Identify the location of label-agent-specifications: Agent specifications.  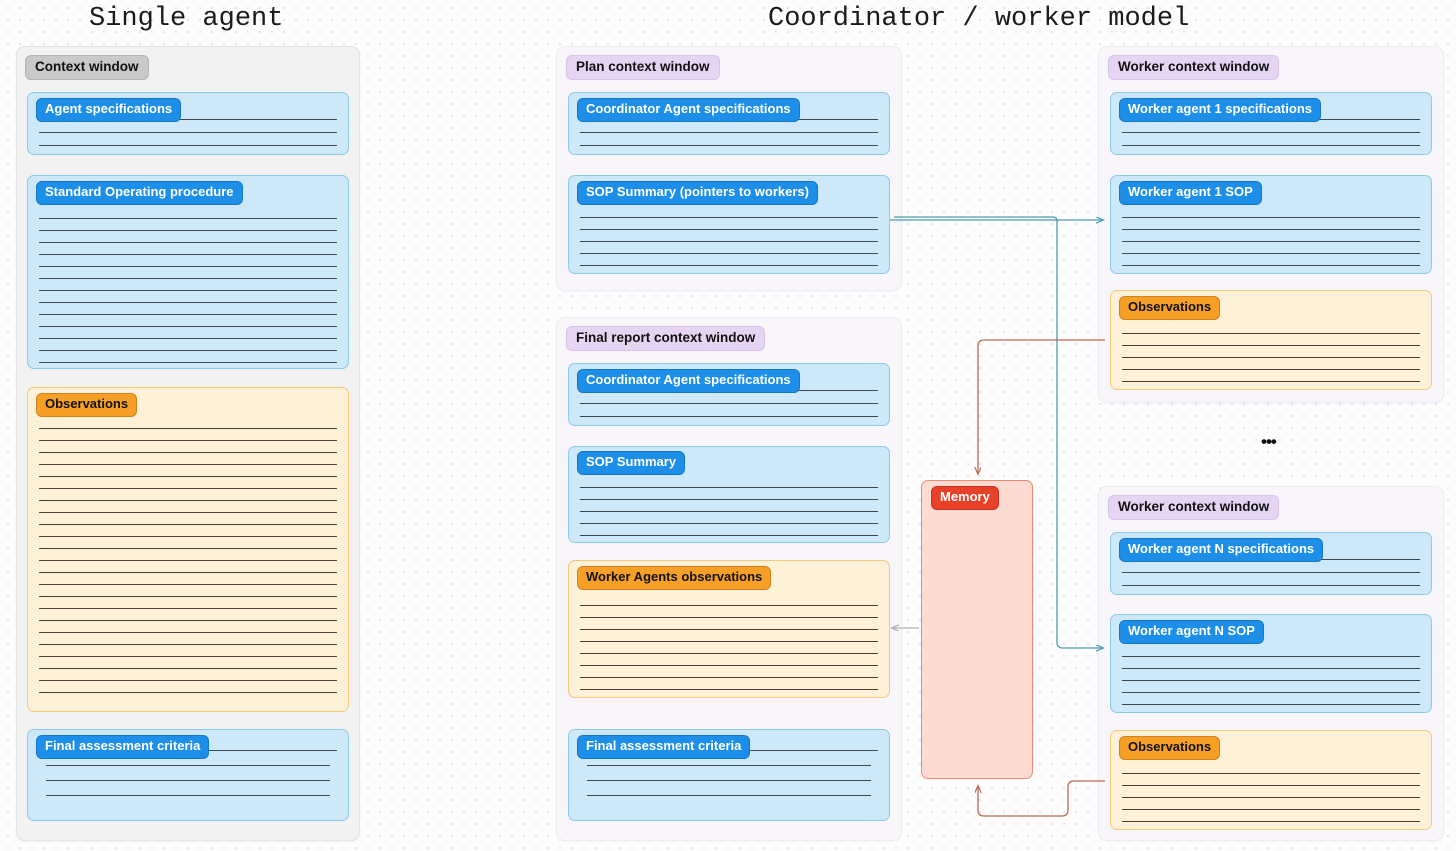
(109, 110).